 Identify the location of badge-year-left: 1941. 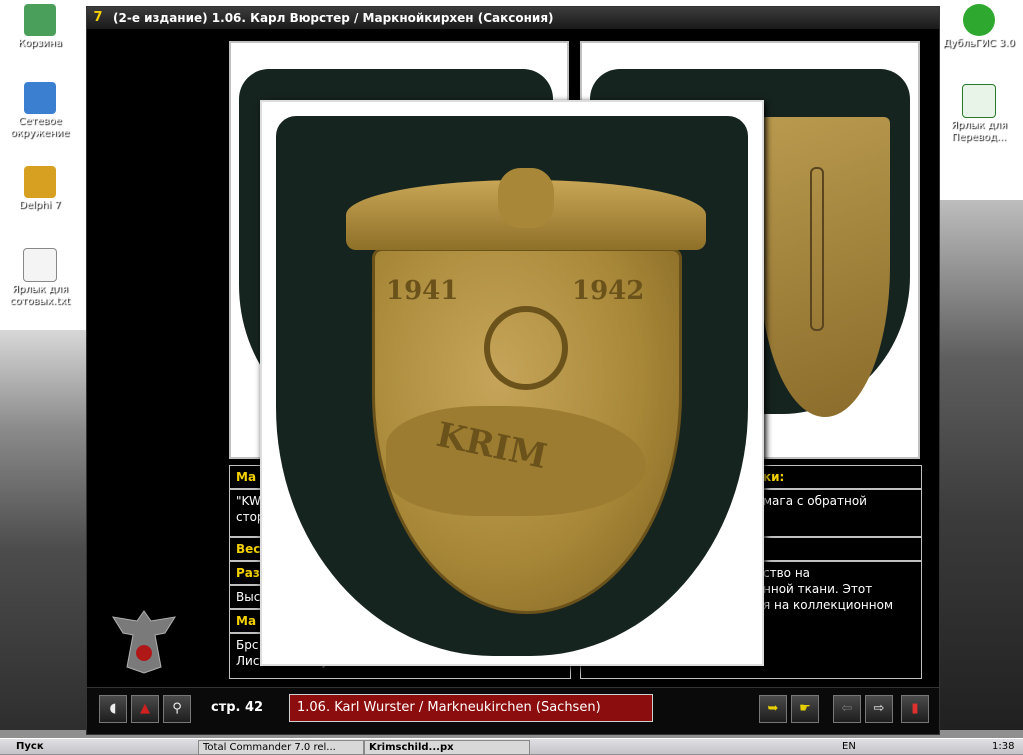
(422, 291).